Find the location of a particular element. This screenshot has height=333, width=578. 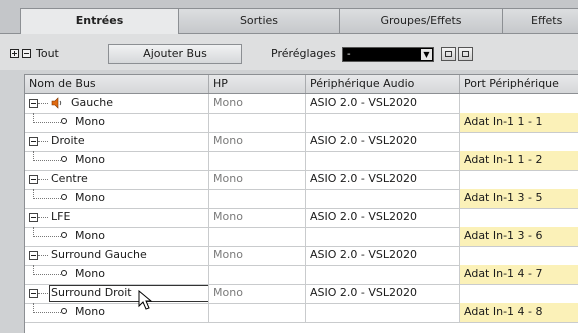

table-row: Mono Adat In-1 1 - 1 is located at coordinates (301, 123).